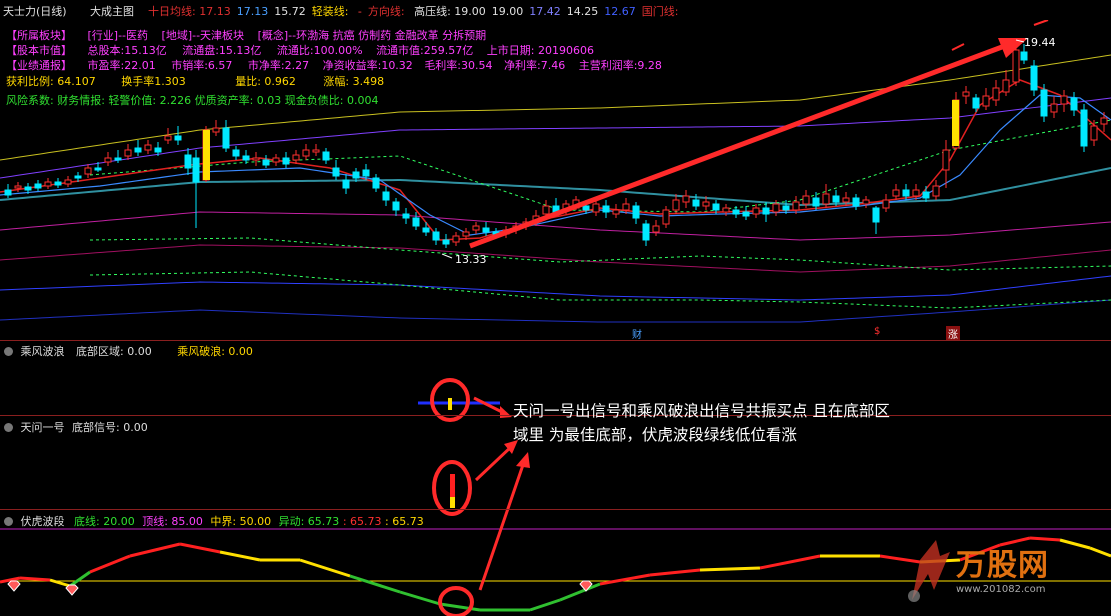 Image resolution: width=1111 pixels, height=616 pixels. What do you see at coordinates (507, 11) in the screenshot?
I see `indicator-item: 19.00` at bounding box center [507, 11].